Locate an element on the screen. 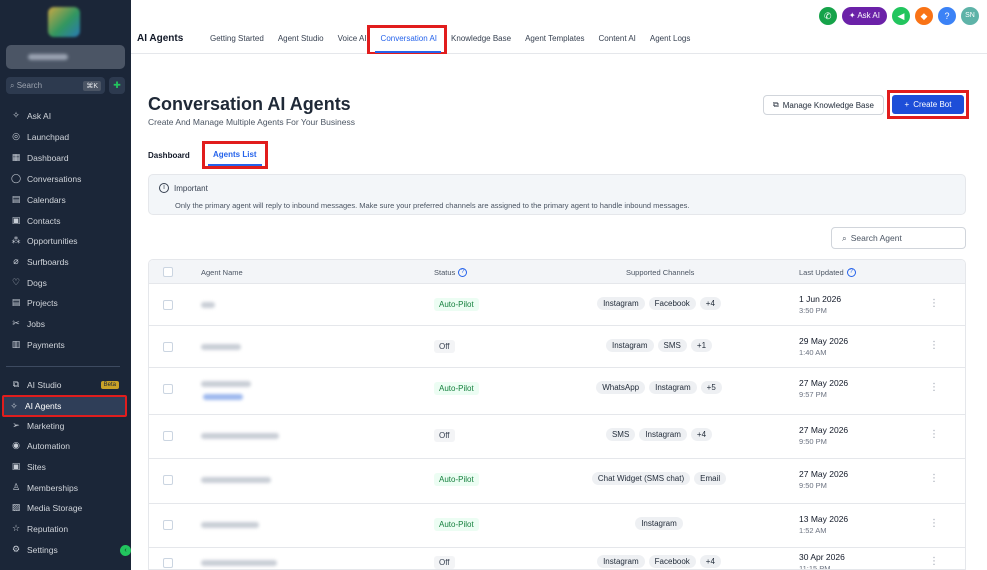 This screenshot has height=570, width=987. search-agent-input: ⌕ Search Agent is located at coordinates (898, 238).